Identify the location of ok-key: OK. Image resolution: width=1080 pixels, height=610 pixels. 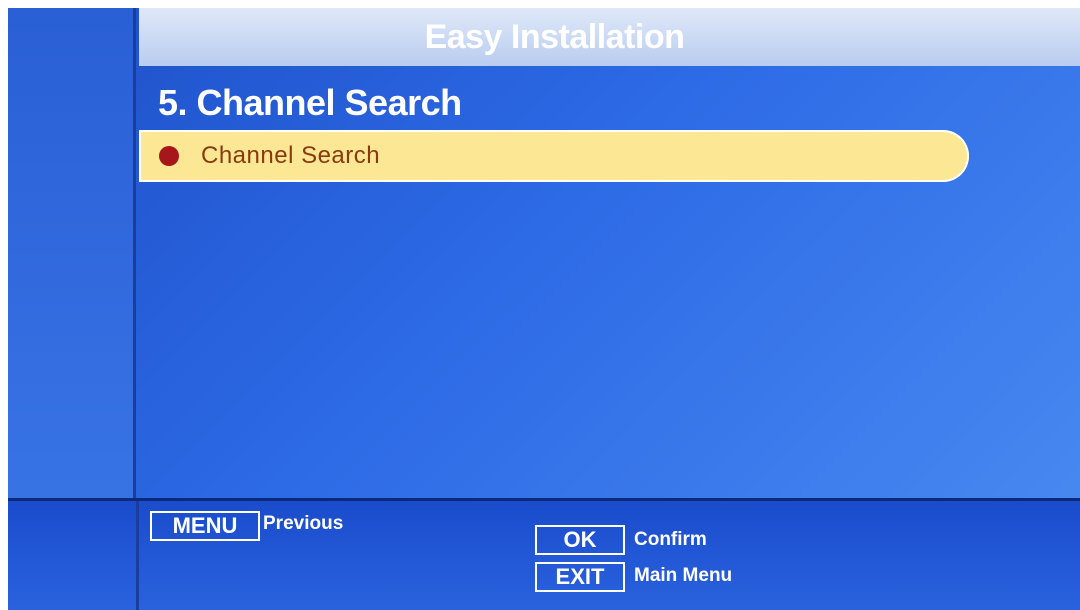
(580, 540).